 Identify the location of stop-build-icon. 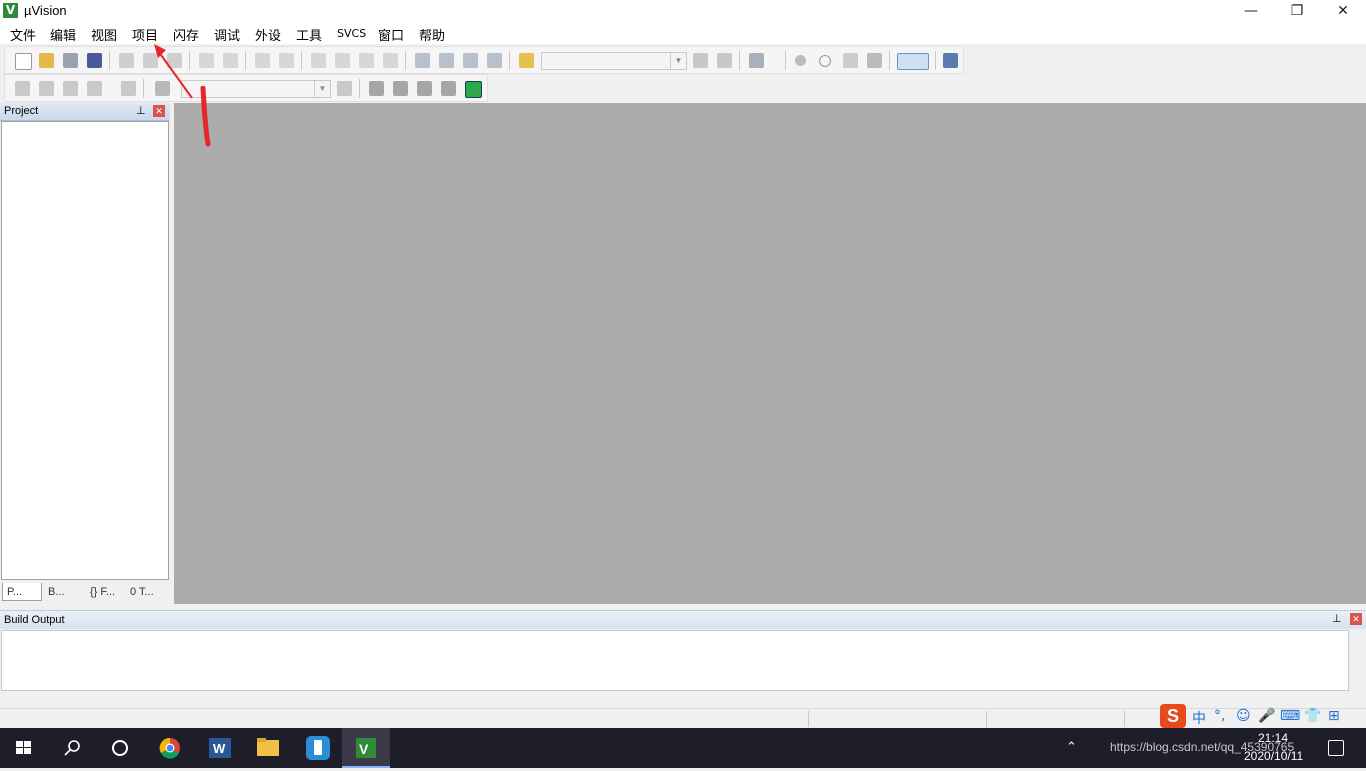
(128, 88).